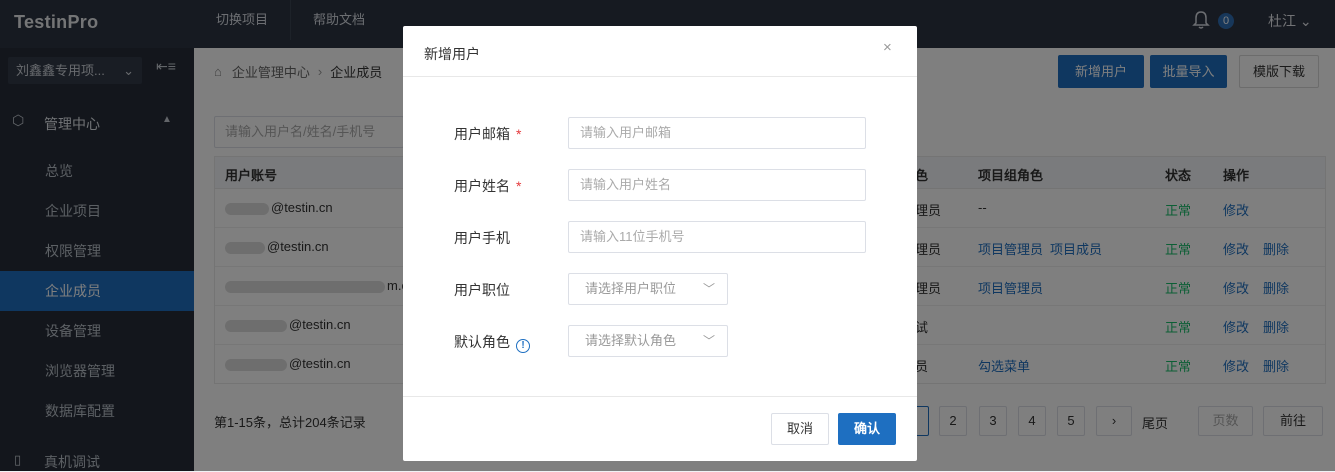 The height and width of the screenshot is (472, 1335). I want to click on role-select-placeholder: 请选择默认角色, so click(631, 340).